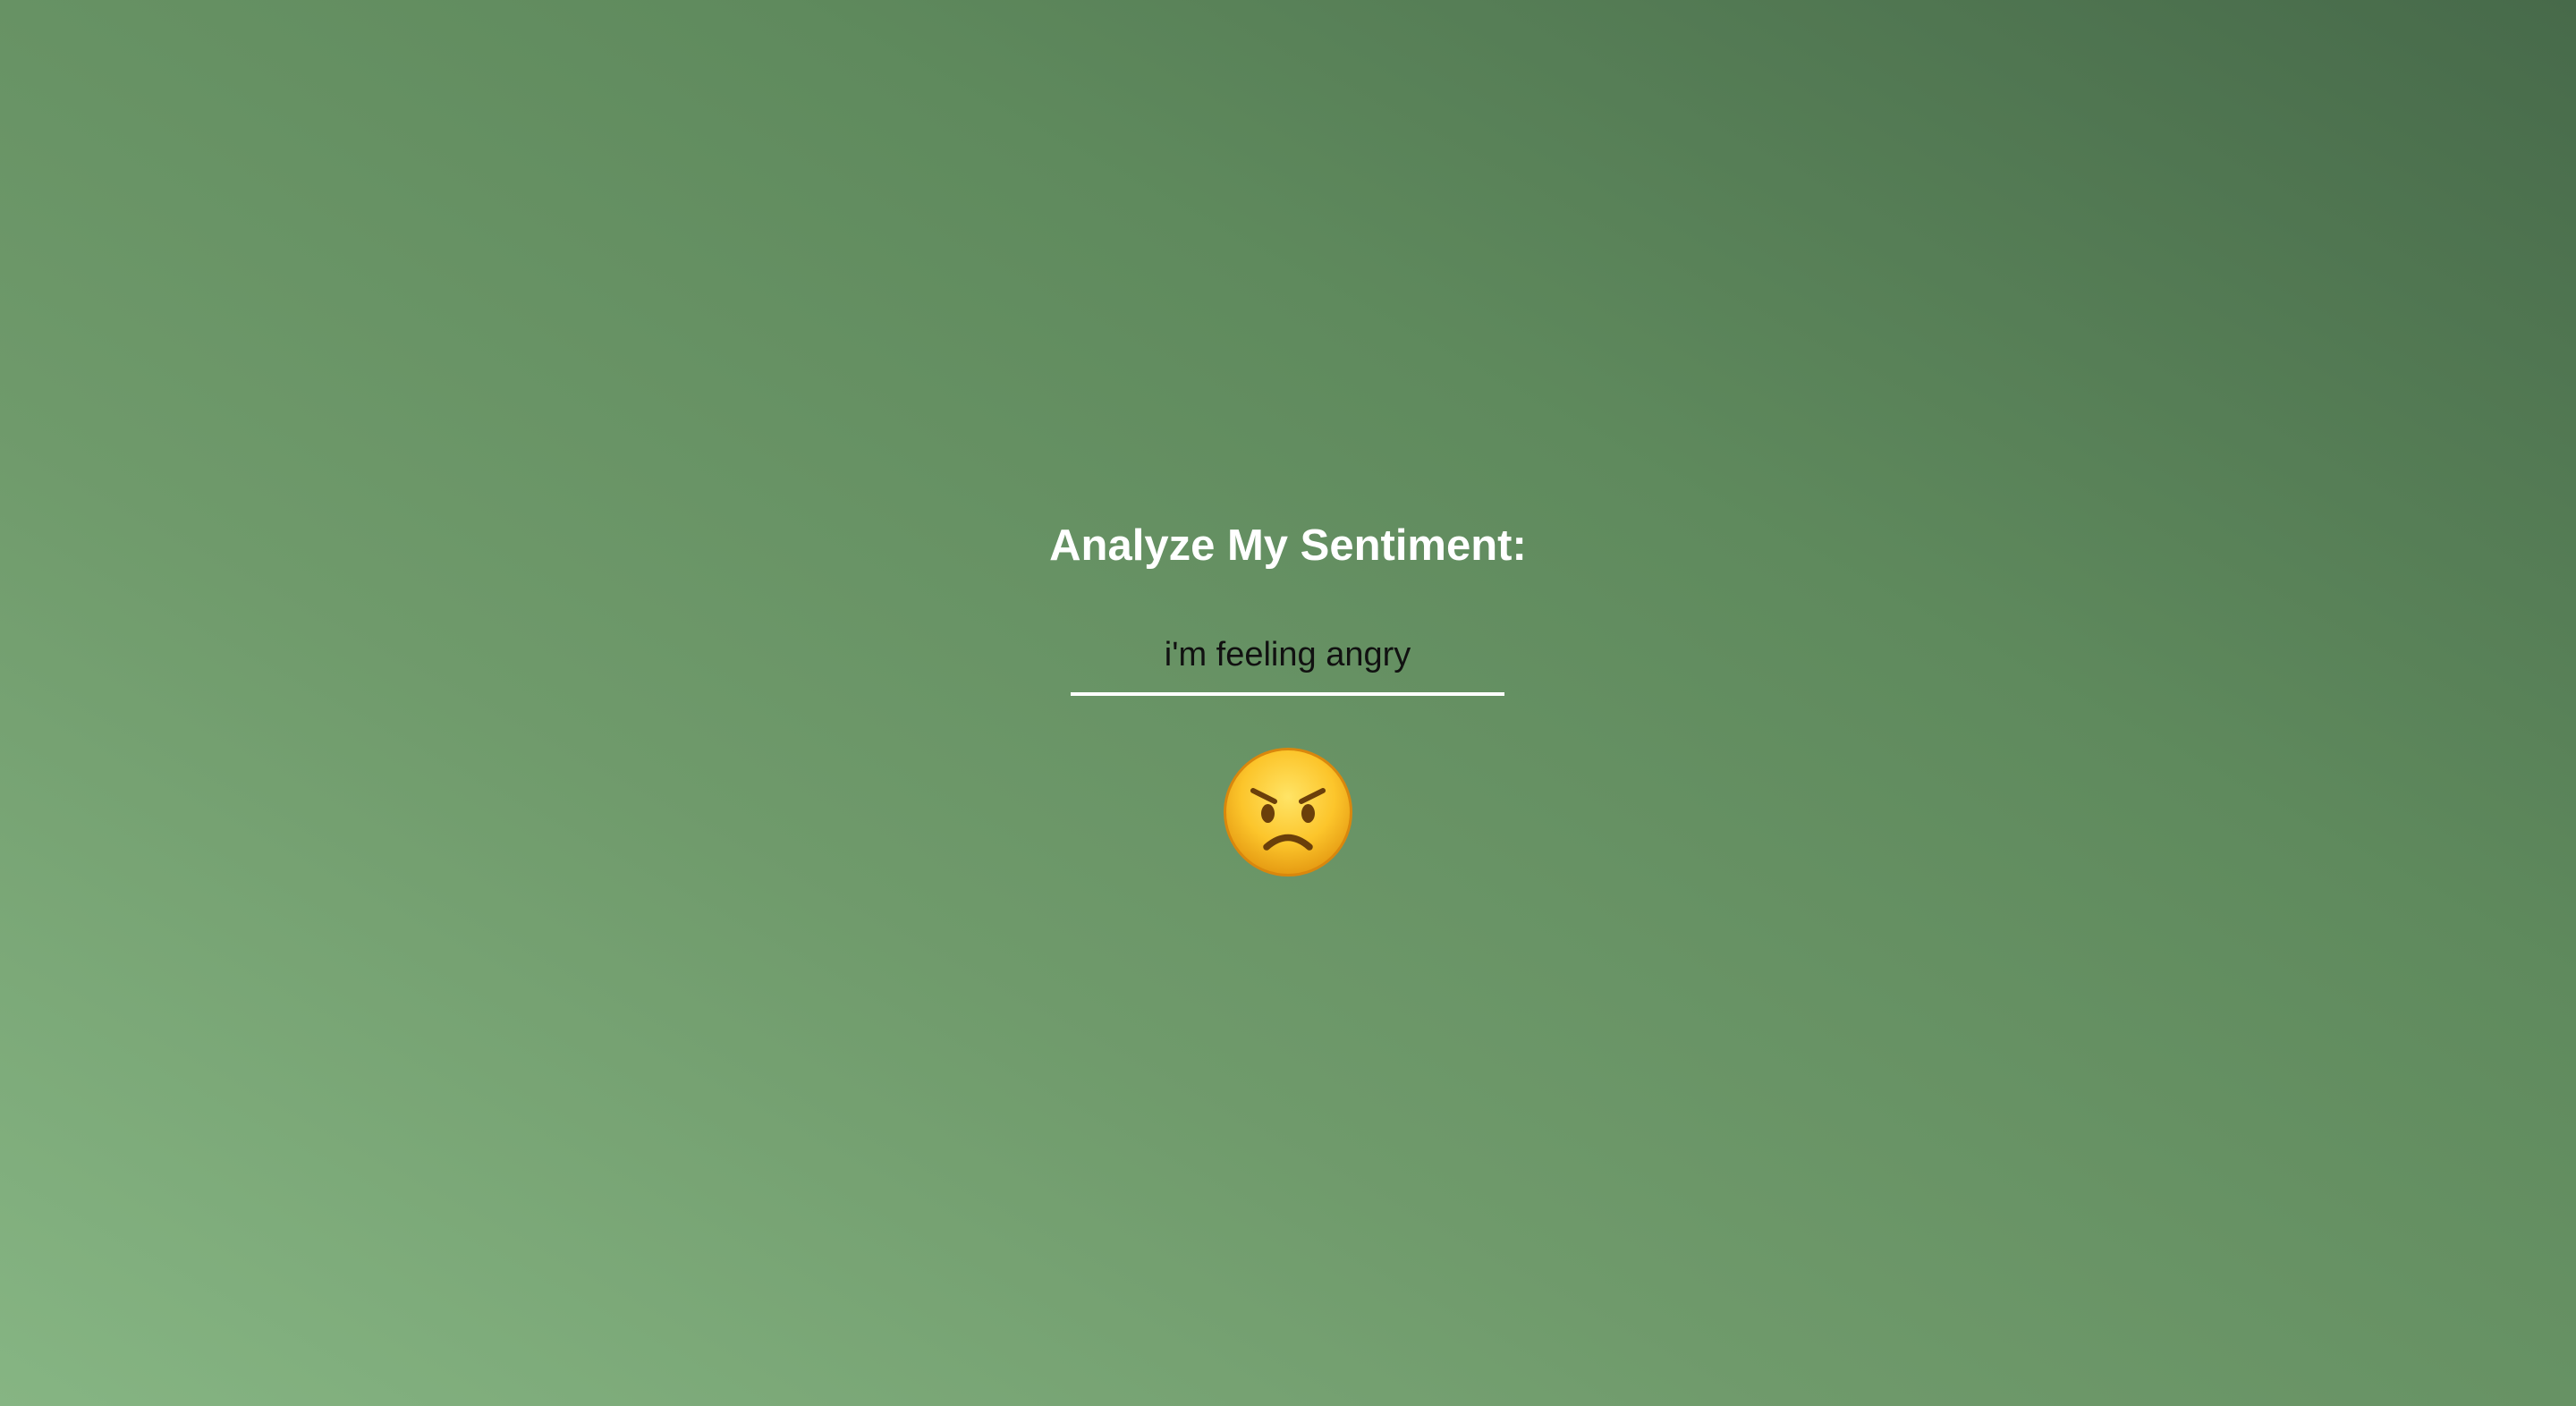 Image resolution: width=2576 pixels, height=1406 pixels. What do you see at coordinates (1288, 545) in the screenshot?
I see `page-title: Analyze My Sentiment:` at bounding box center [1288, 545].